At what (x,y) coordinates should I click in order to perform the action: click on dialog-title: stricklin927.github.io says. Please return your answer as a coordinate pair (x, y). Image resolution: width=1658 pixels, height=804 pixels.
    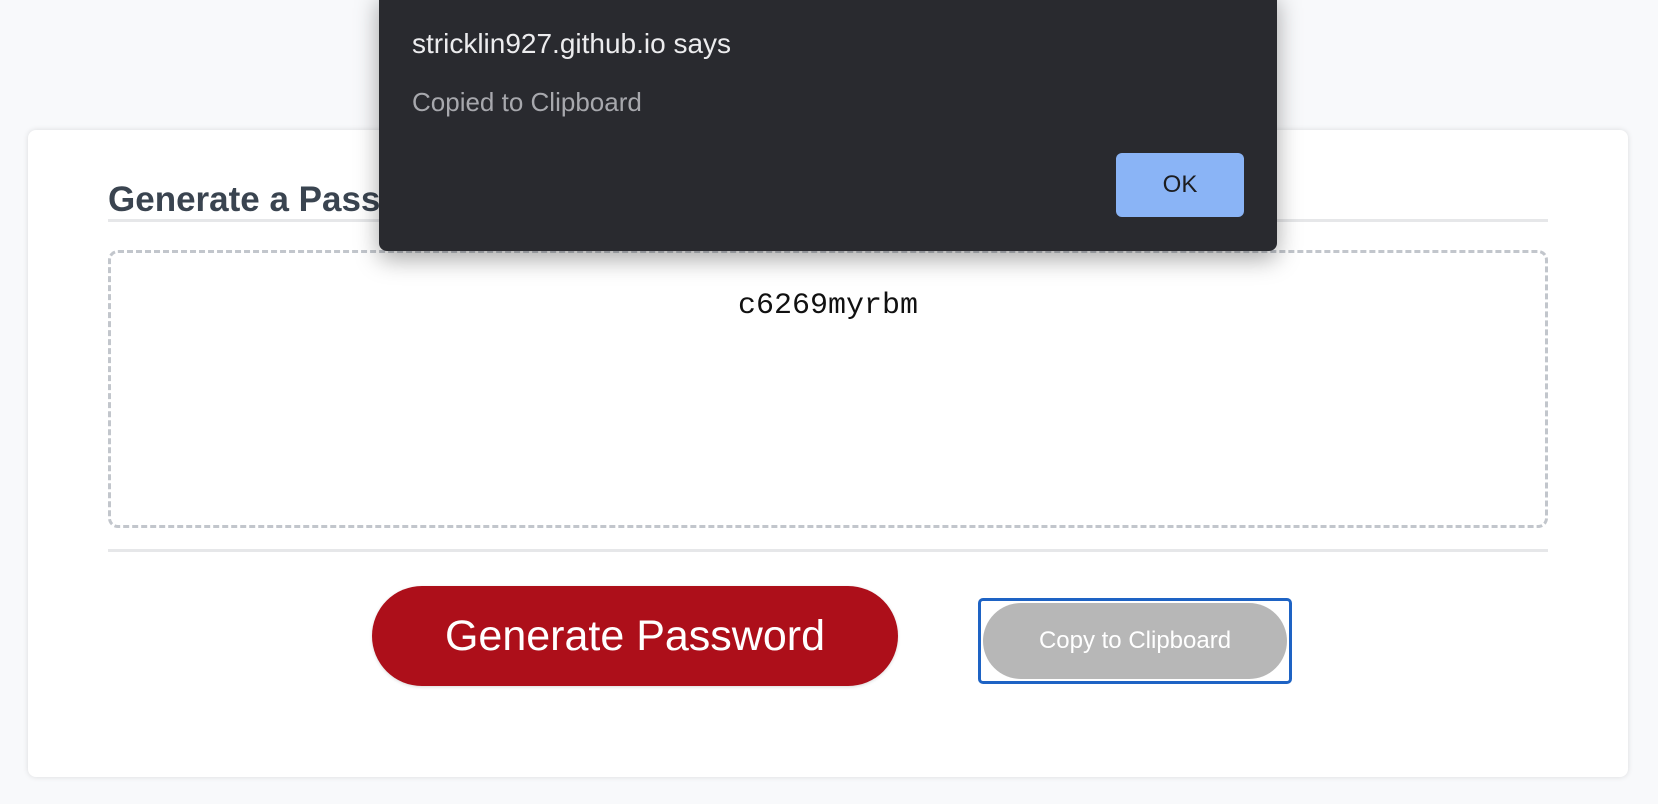
    Looking at the image, I should click on (572, 43).